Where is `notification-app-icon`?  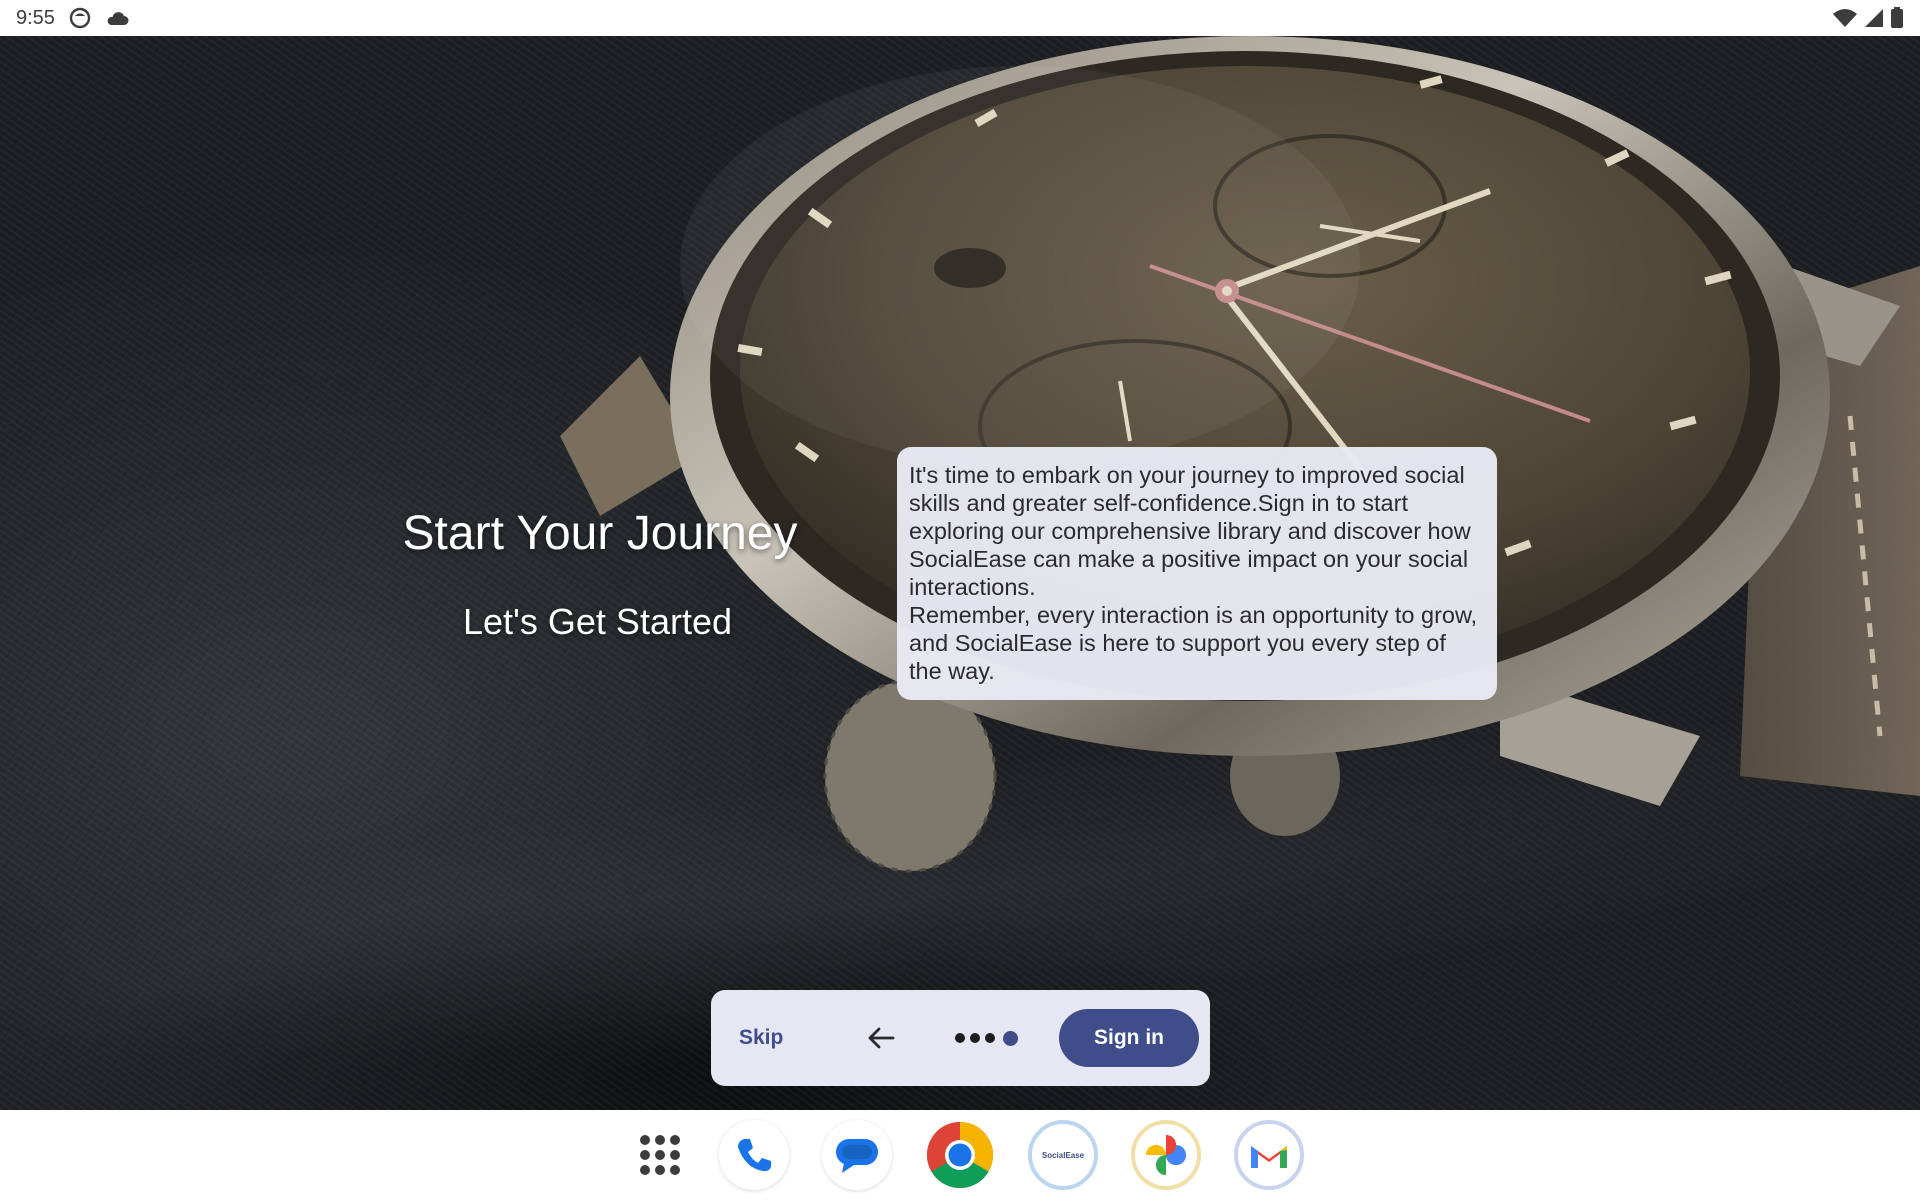
notification-app-icon is located at coordinates (80, 18).